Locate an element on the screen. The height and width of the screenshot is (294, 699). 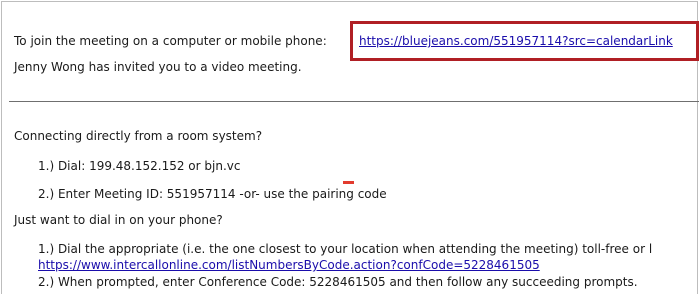
text-cursor-mark is located at coordinates (348, 182).